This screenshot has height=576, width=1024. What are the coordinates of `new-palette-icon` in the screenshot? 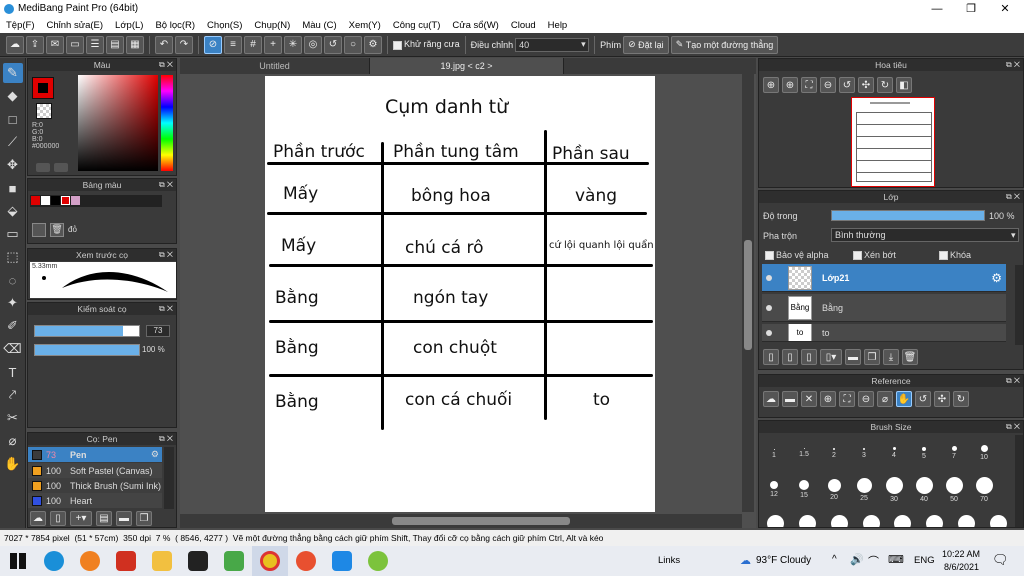 It's located at (39, 230).